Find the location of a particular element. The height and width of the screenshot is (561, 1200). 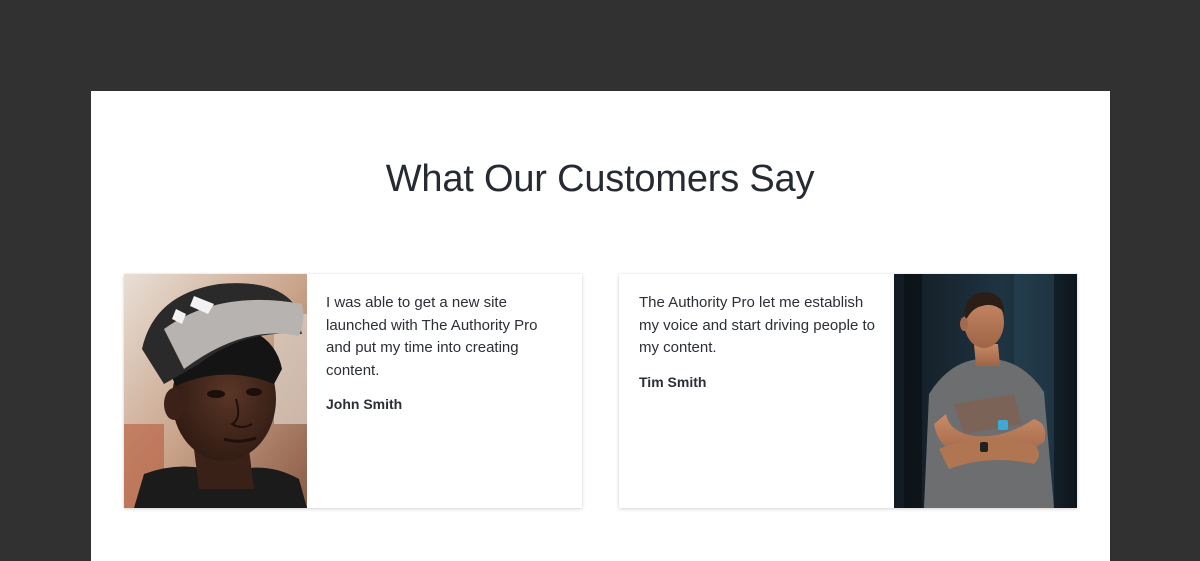

testimonial-author: Tim Smith is located at coordinates (673, 381).